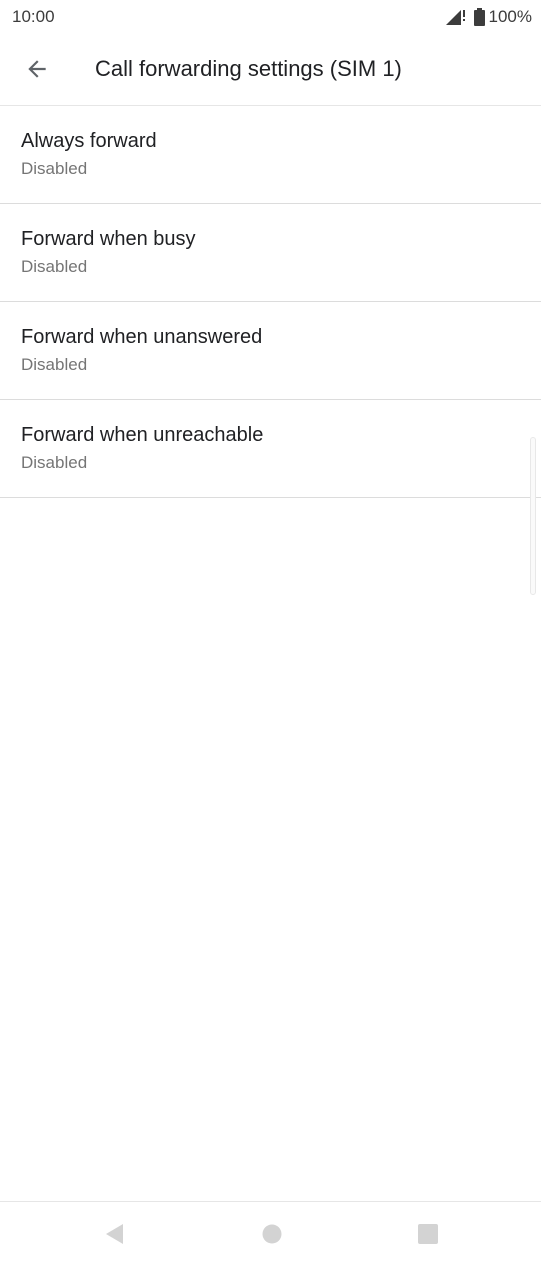  What do you see at coordinates (89, 141) in the screenshot?
I see `item-title: Always forward` at bounding box center [89, 141].